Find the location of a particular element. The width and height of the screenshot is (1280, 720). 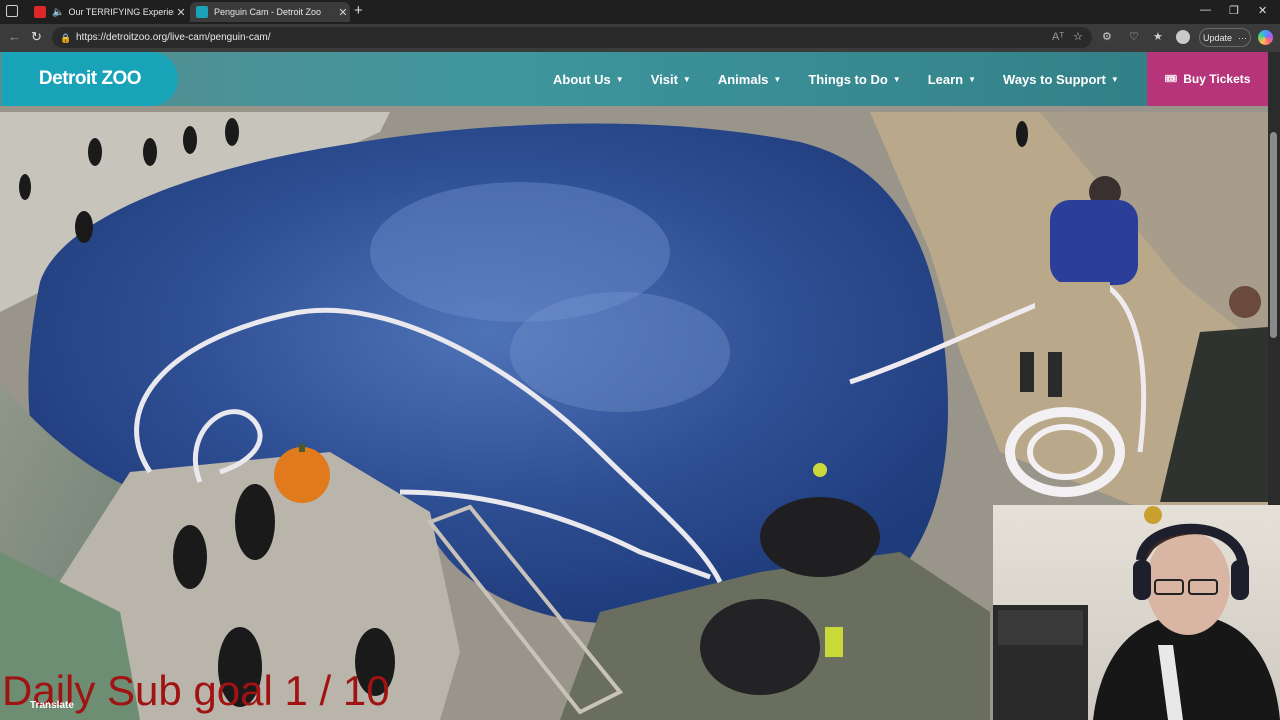

translate-button: Translate is located at coordinates (52, 705).